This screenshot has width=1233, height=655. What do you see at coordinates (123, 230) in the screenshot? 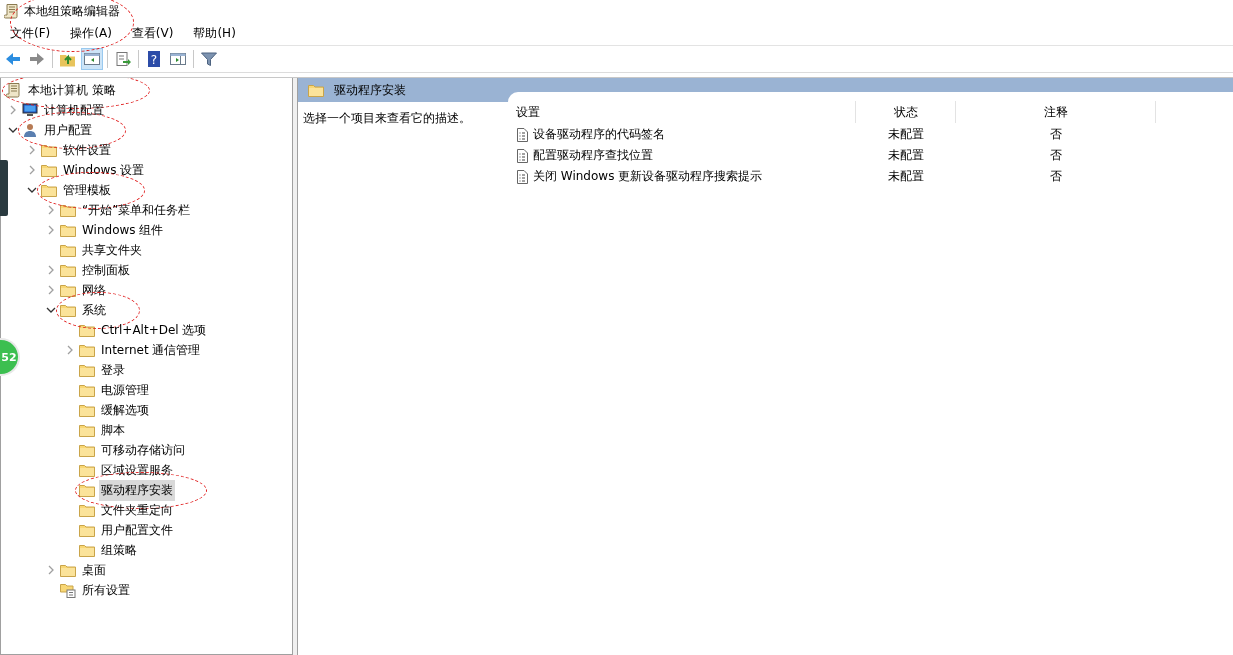
I see `tree-item: Windows 组件` at bounding box center [123, 230].